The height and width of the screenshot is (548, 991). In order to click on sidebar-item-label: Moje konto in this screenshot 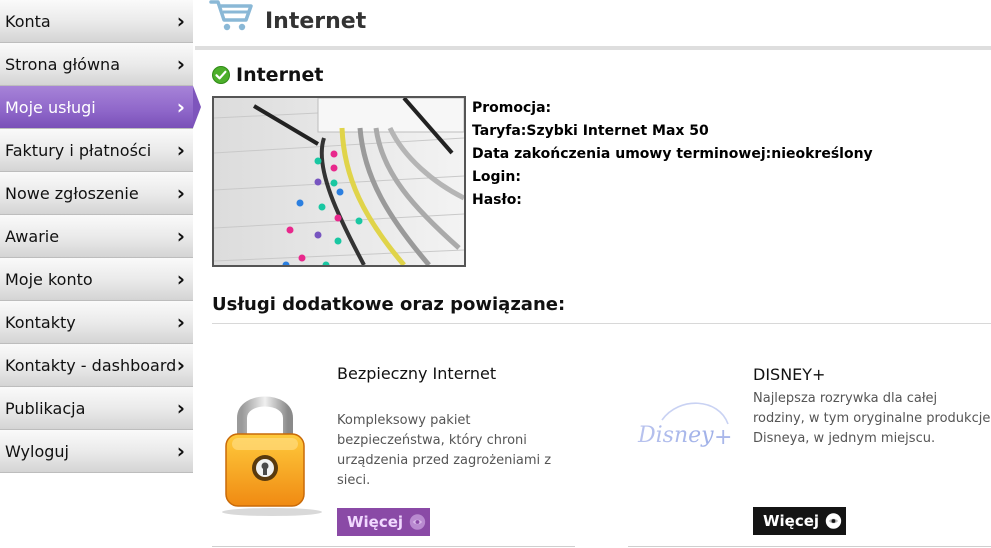, I will do `click(49, 279)`.